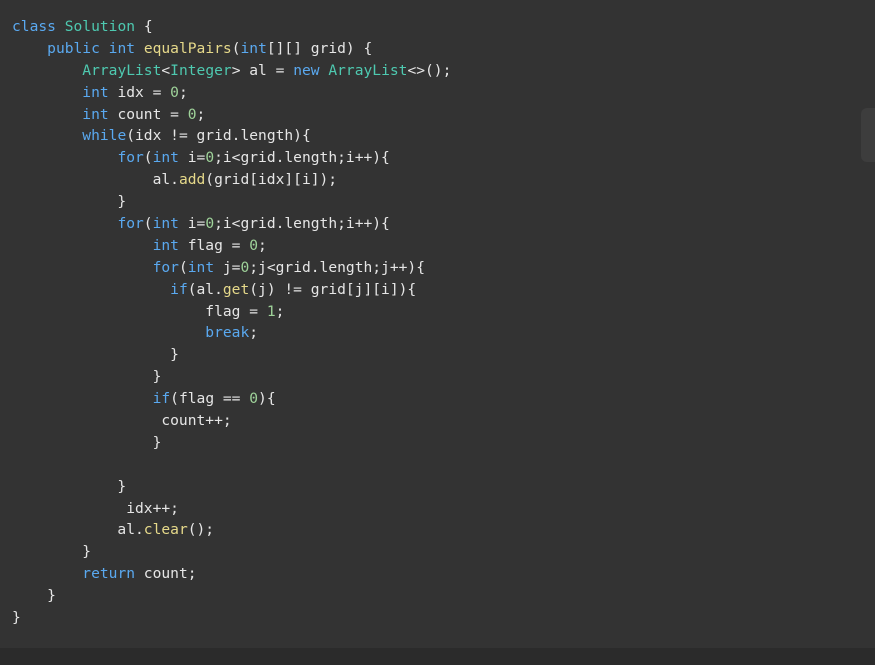 This screenshot has width=875, height=665. I want to click on code-token: flag =, so click(139, 311).